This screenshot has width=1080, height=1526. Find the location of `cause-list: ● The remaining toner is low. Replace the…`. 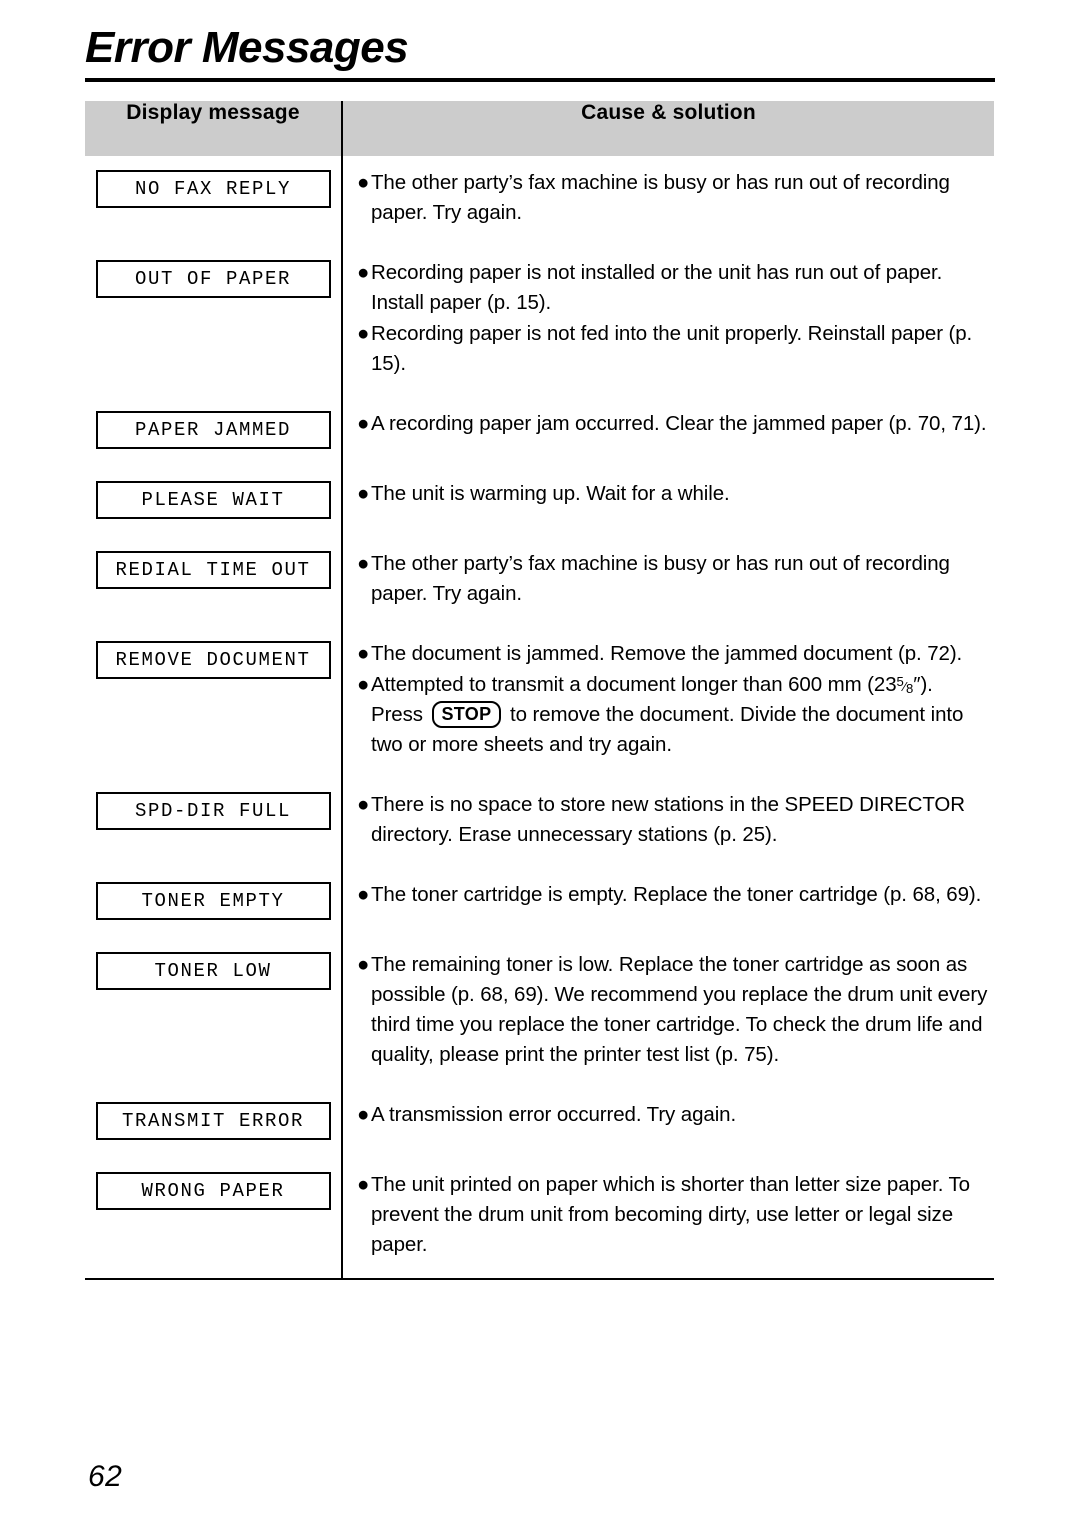

cause-list: ● The remaining toner is low. Replace the… is located at coordinates (673, 1010).